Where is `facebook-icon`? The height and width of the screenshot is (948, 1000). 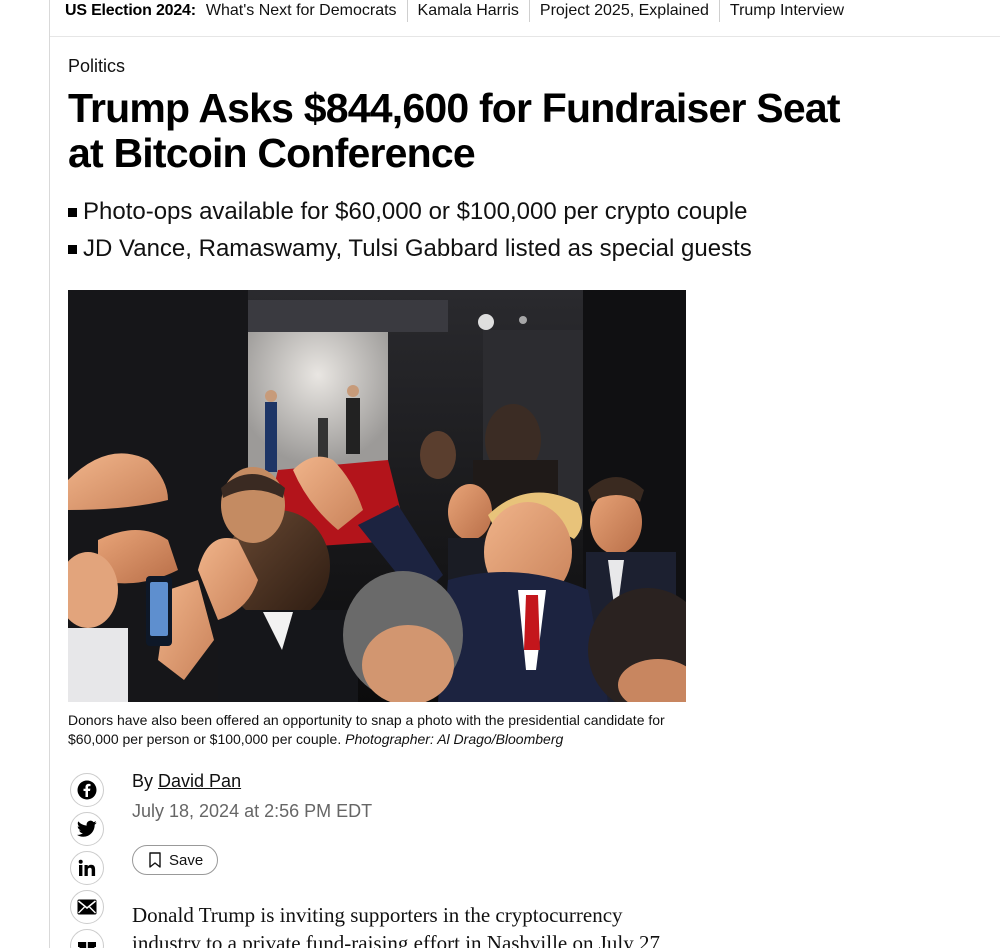
facebook-icon is located at coordinates (87, 790).